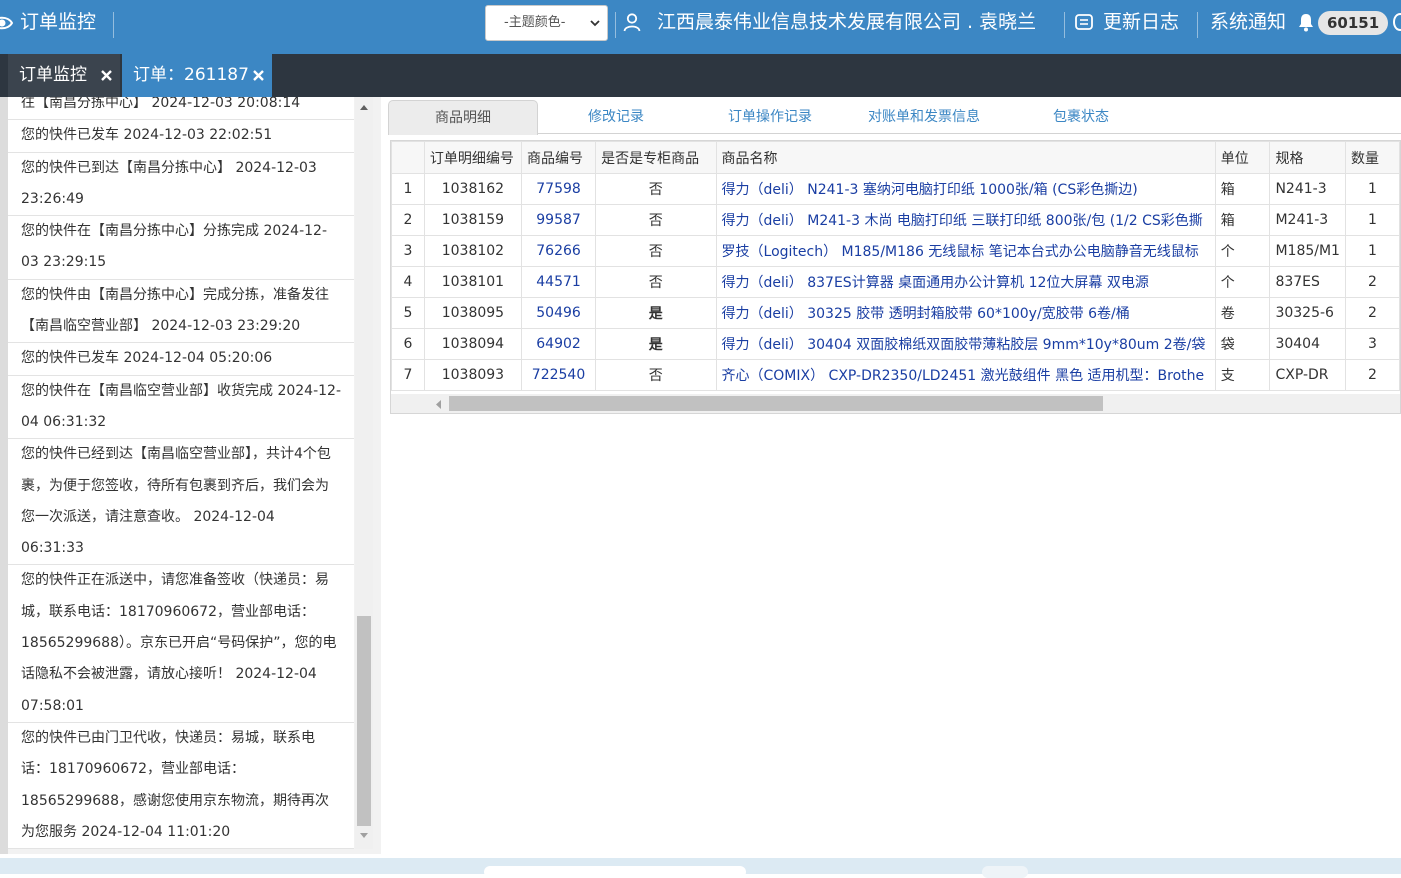 Image resolution: width=1401 pixels, height=878 pixels. What do you see at coordinates (1242, 375) in the screenshot?
I see `unit: 支` at bounding box center [1242, 375].